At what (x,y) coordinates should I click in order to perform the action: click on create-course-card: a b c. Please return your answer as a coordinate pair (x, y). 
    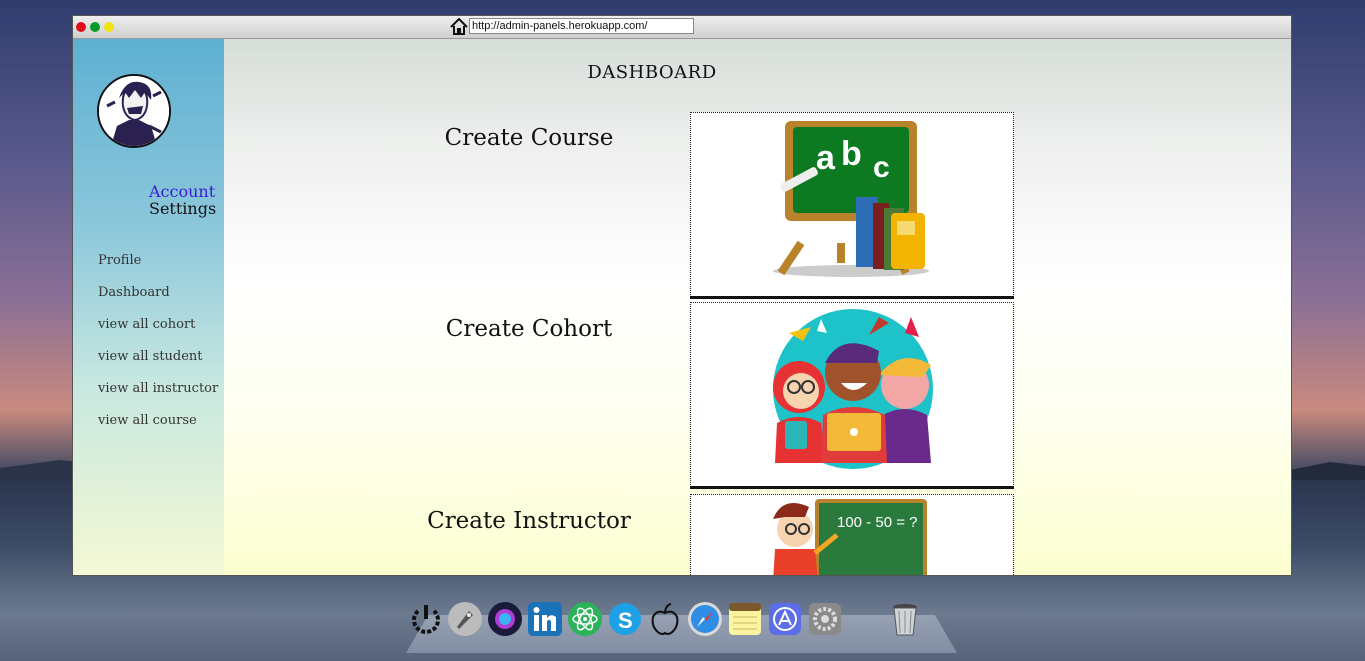
    Looking at the image, I should click on (852, 204).